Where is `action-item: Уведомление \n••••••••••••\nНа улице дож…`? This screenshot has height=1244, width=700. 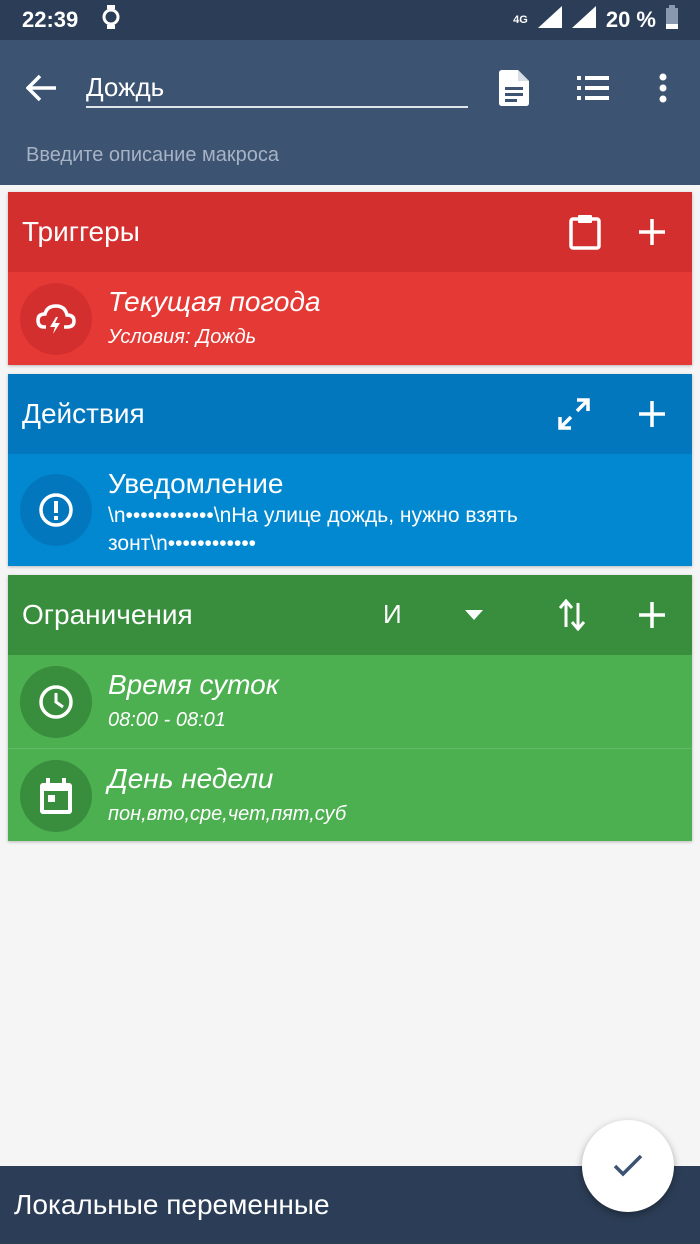
action-item: Уведомление \n••••••••••••\nНа улице дож… is located at coordinates (350, 510).